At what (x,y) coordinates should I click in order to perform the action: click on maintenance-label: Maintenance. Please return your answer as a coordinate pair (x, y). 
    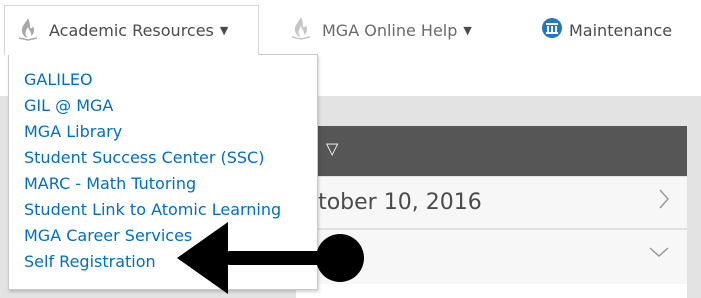
    Looking at the image, I should click on (621, 30).